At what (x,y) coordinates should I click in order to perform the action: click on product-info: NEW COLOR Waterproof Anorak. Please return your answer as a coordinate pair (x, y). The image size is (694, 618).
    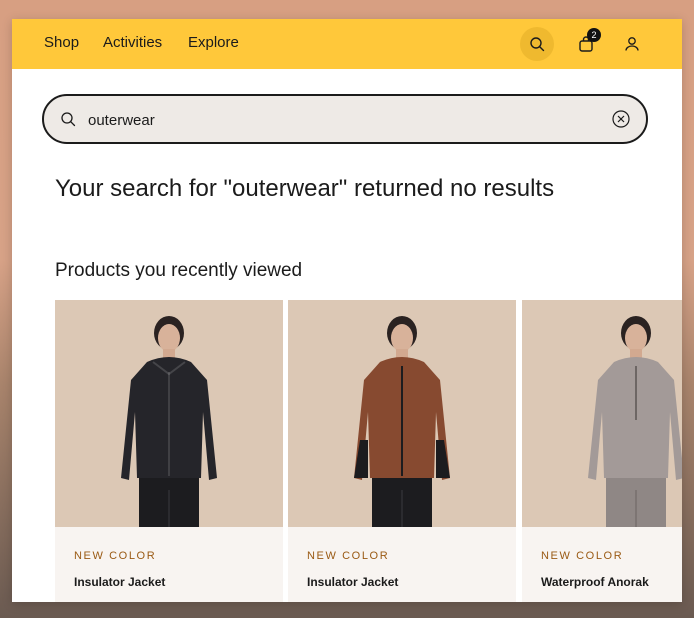
    Looking at the image, I should click on (602, 564).